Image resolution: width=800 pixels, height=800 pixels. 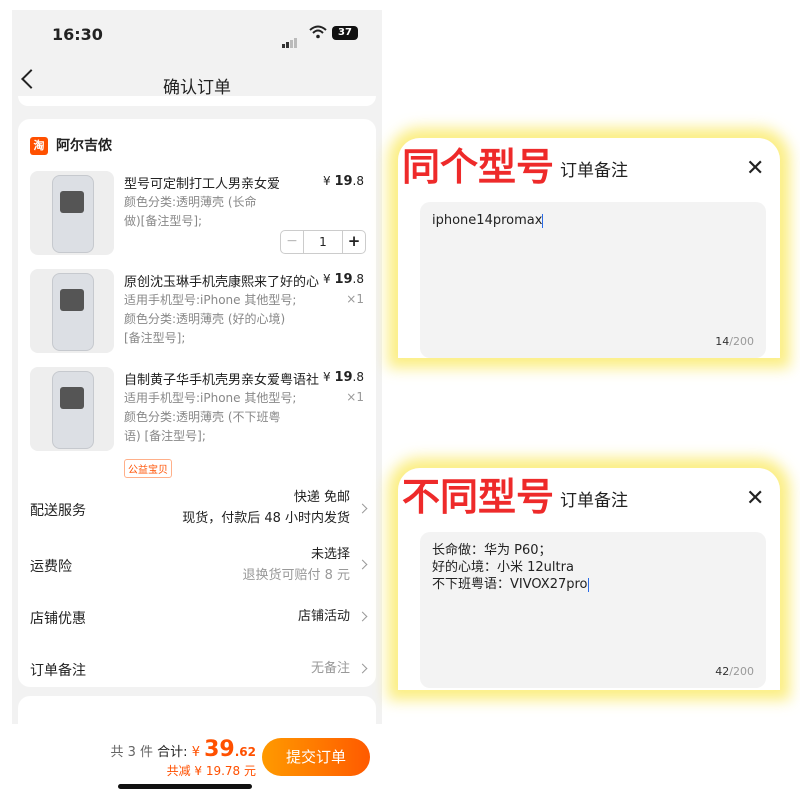 I want to click on taobao-shop-icon: 淘, so click(x=39, y=146).